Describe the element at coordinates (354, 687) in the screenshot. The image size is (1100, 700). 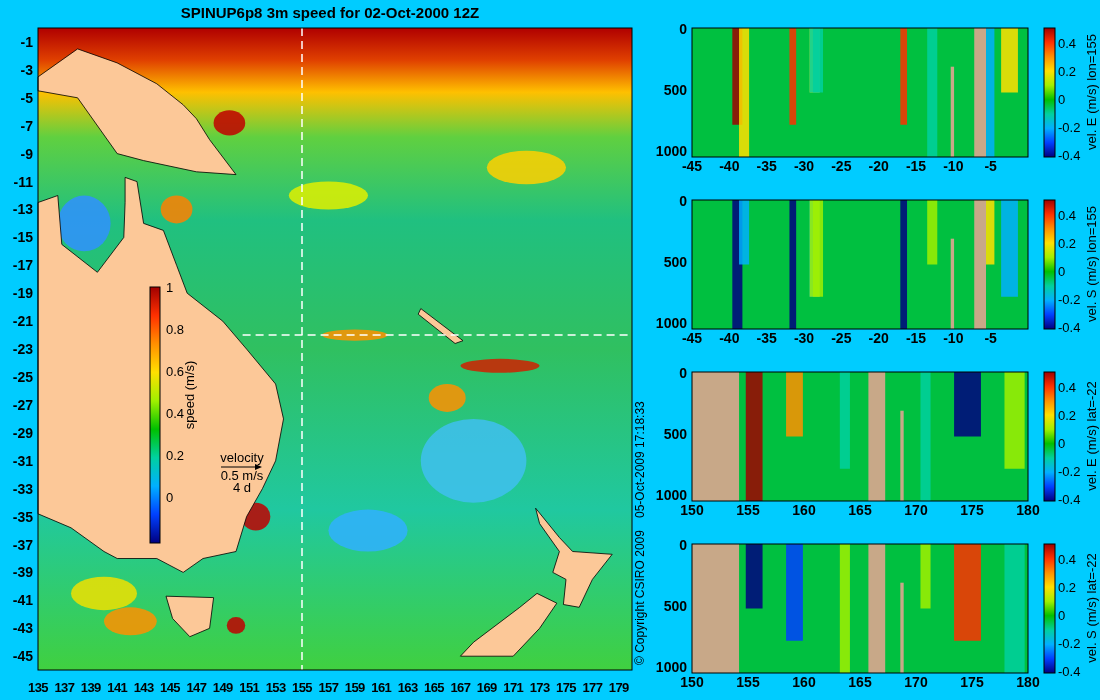
I see `longitude-label: 159` at that location.